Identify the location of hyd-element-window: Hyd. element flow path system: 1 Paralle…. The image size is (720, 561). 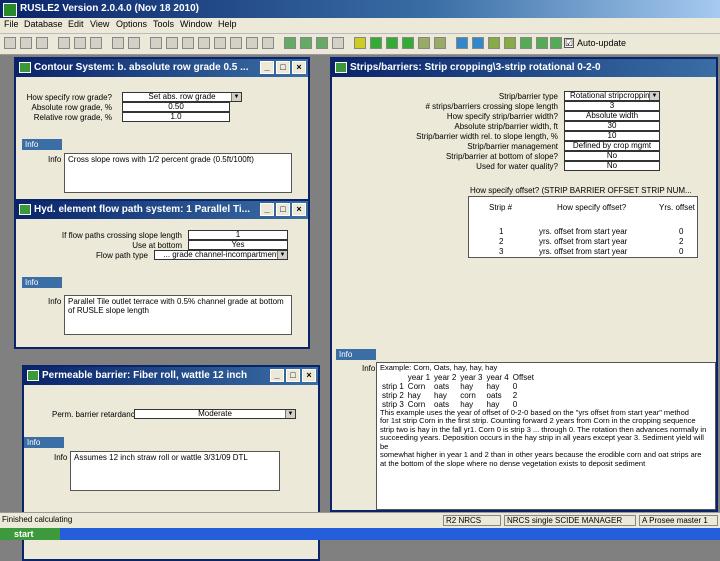
(162, 274).